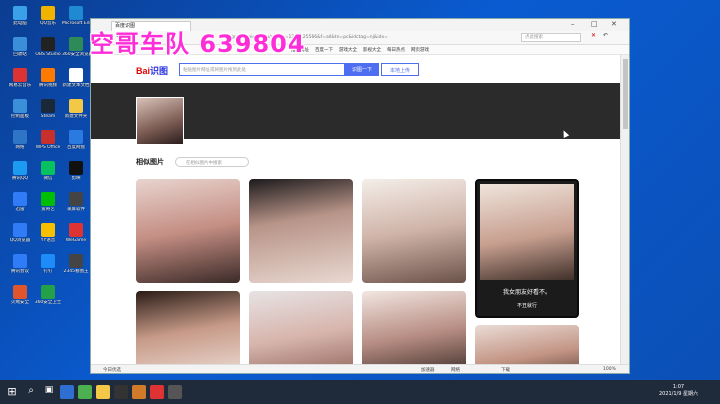 This screenshot has height=404, width=720. I want to click on desktop-icon: WPS Office, so click(48, 140).